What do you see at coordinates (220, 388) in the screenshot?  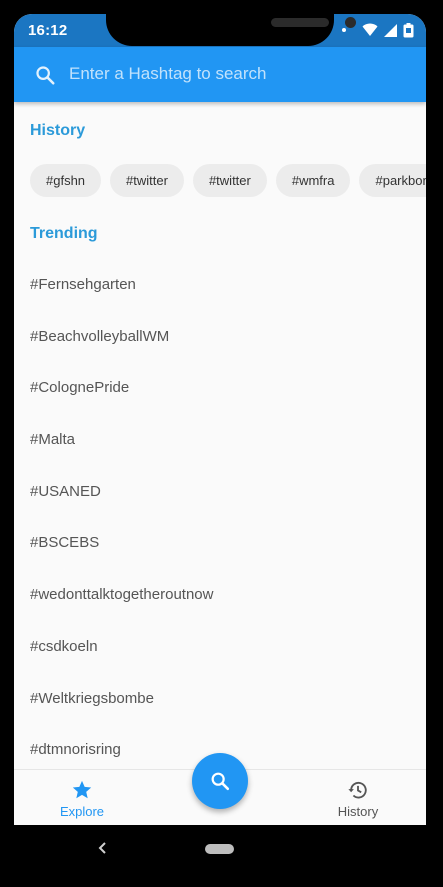 I see `trending-item: #ColognePride` at bounding box center [220, 388].